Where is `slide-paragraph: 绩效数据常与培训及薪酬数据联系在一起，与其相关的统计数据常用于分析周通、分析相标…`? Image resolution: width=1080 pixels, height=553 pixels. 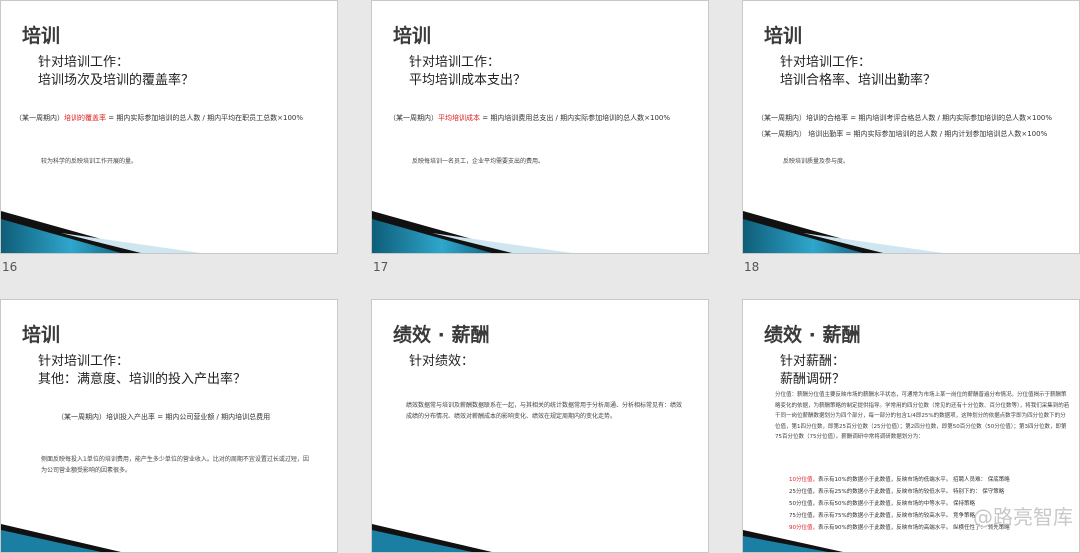 slide-paragraph: 绩效数据常与培训及薪酬数据联系在一起，与其相关的统计数据常用于分析周通、分析相标… is located at coordinates (544, 411).